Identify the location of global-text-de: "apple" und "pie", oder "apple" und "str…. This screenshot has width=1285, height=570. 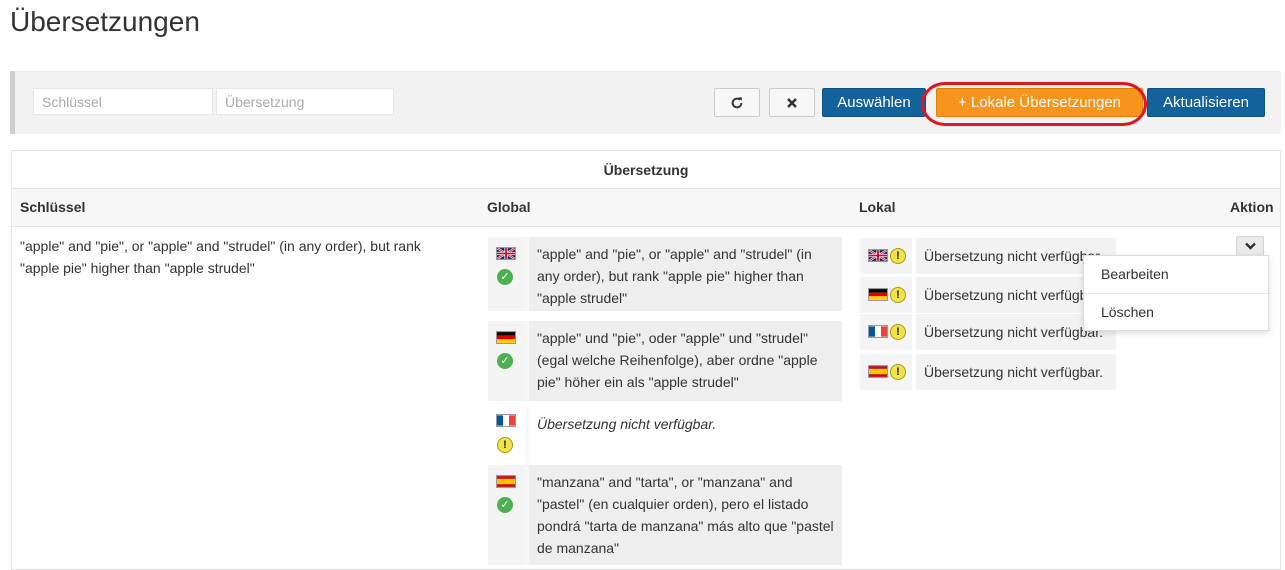
(685, 361).